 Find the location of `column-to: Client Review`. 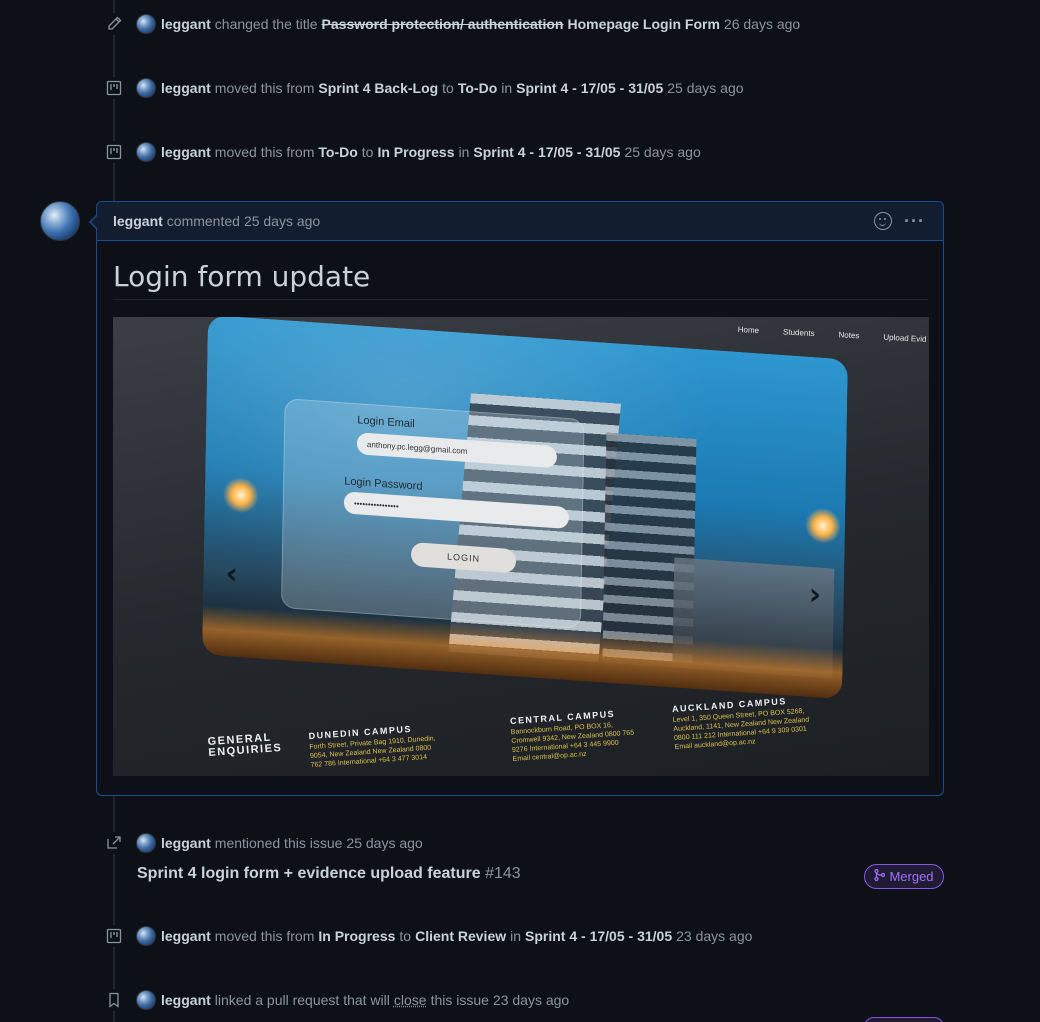

column-to: Client Review is located at coordinates (460, 936).